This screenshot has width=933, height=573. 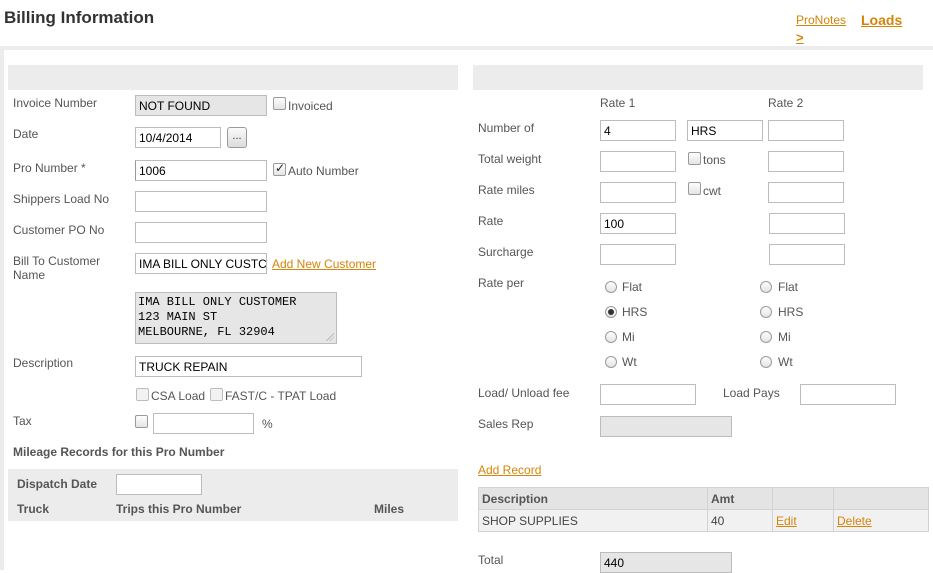 What do you see at coordinates (766, 312) in the screenshot?
I see `rate2-hrs-radio` at bounding box center [766, 312].